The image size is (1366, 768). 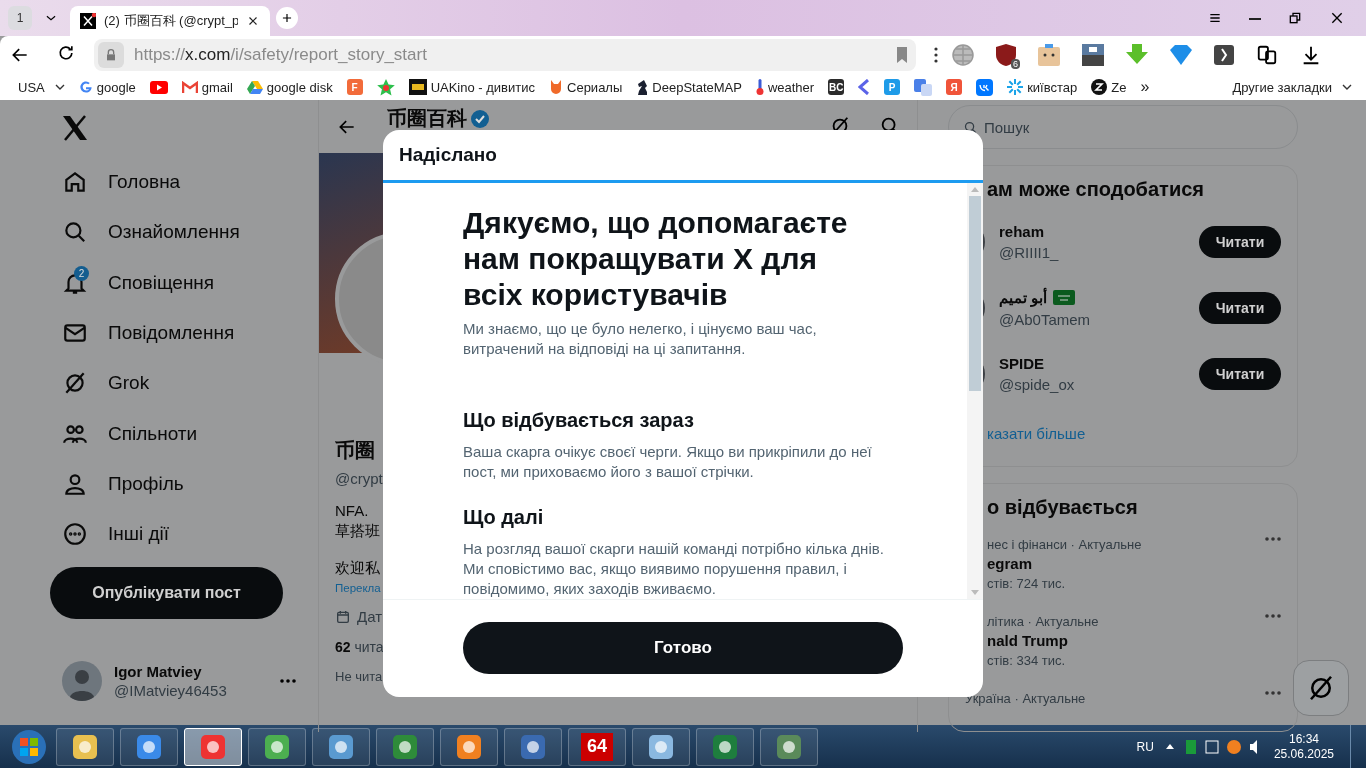 I want to click on bookmark-link: google, so click(x=116, y=87).